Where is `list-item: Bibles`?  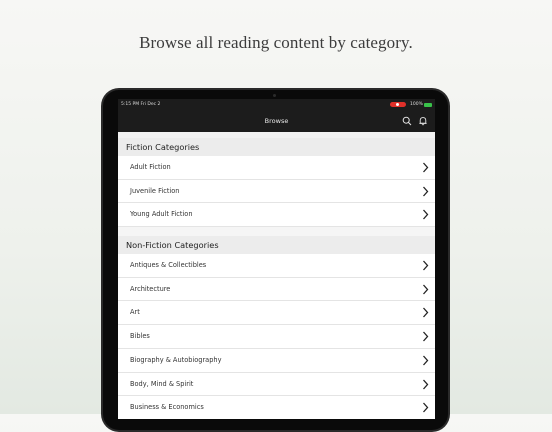
list-item: Bibles is located at coordinates (276, 337).